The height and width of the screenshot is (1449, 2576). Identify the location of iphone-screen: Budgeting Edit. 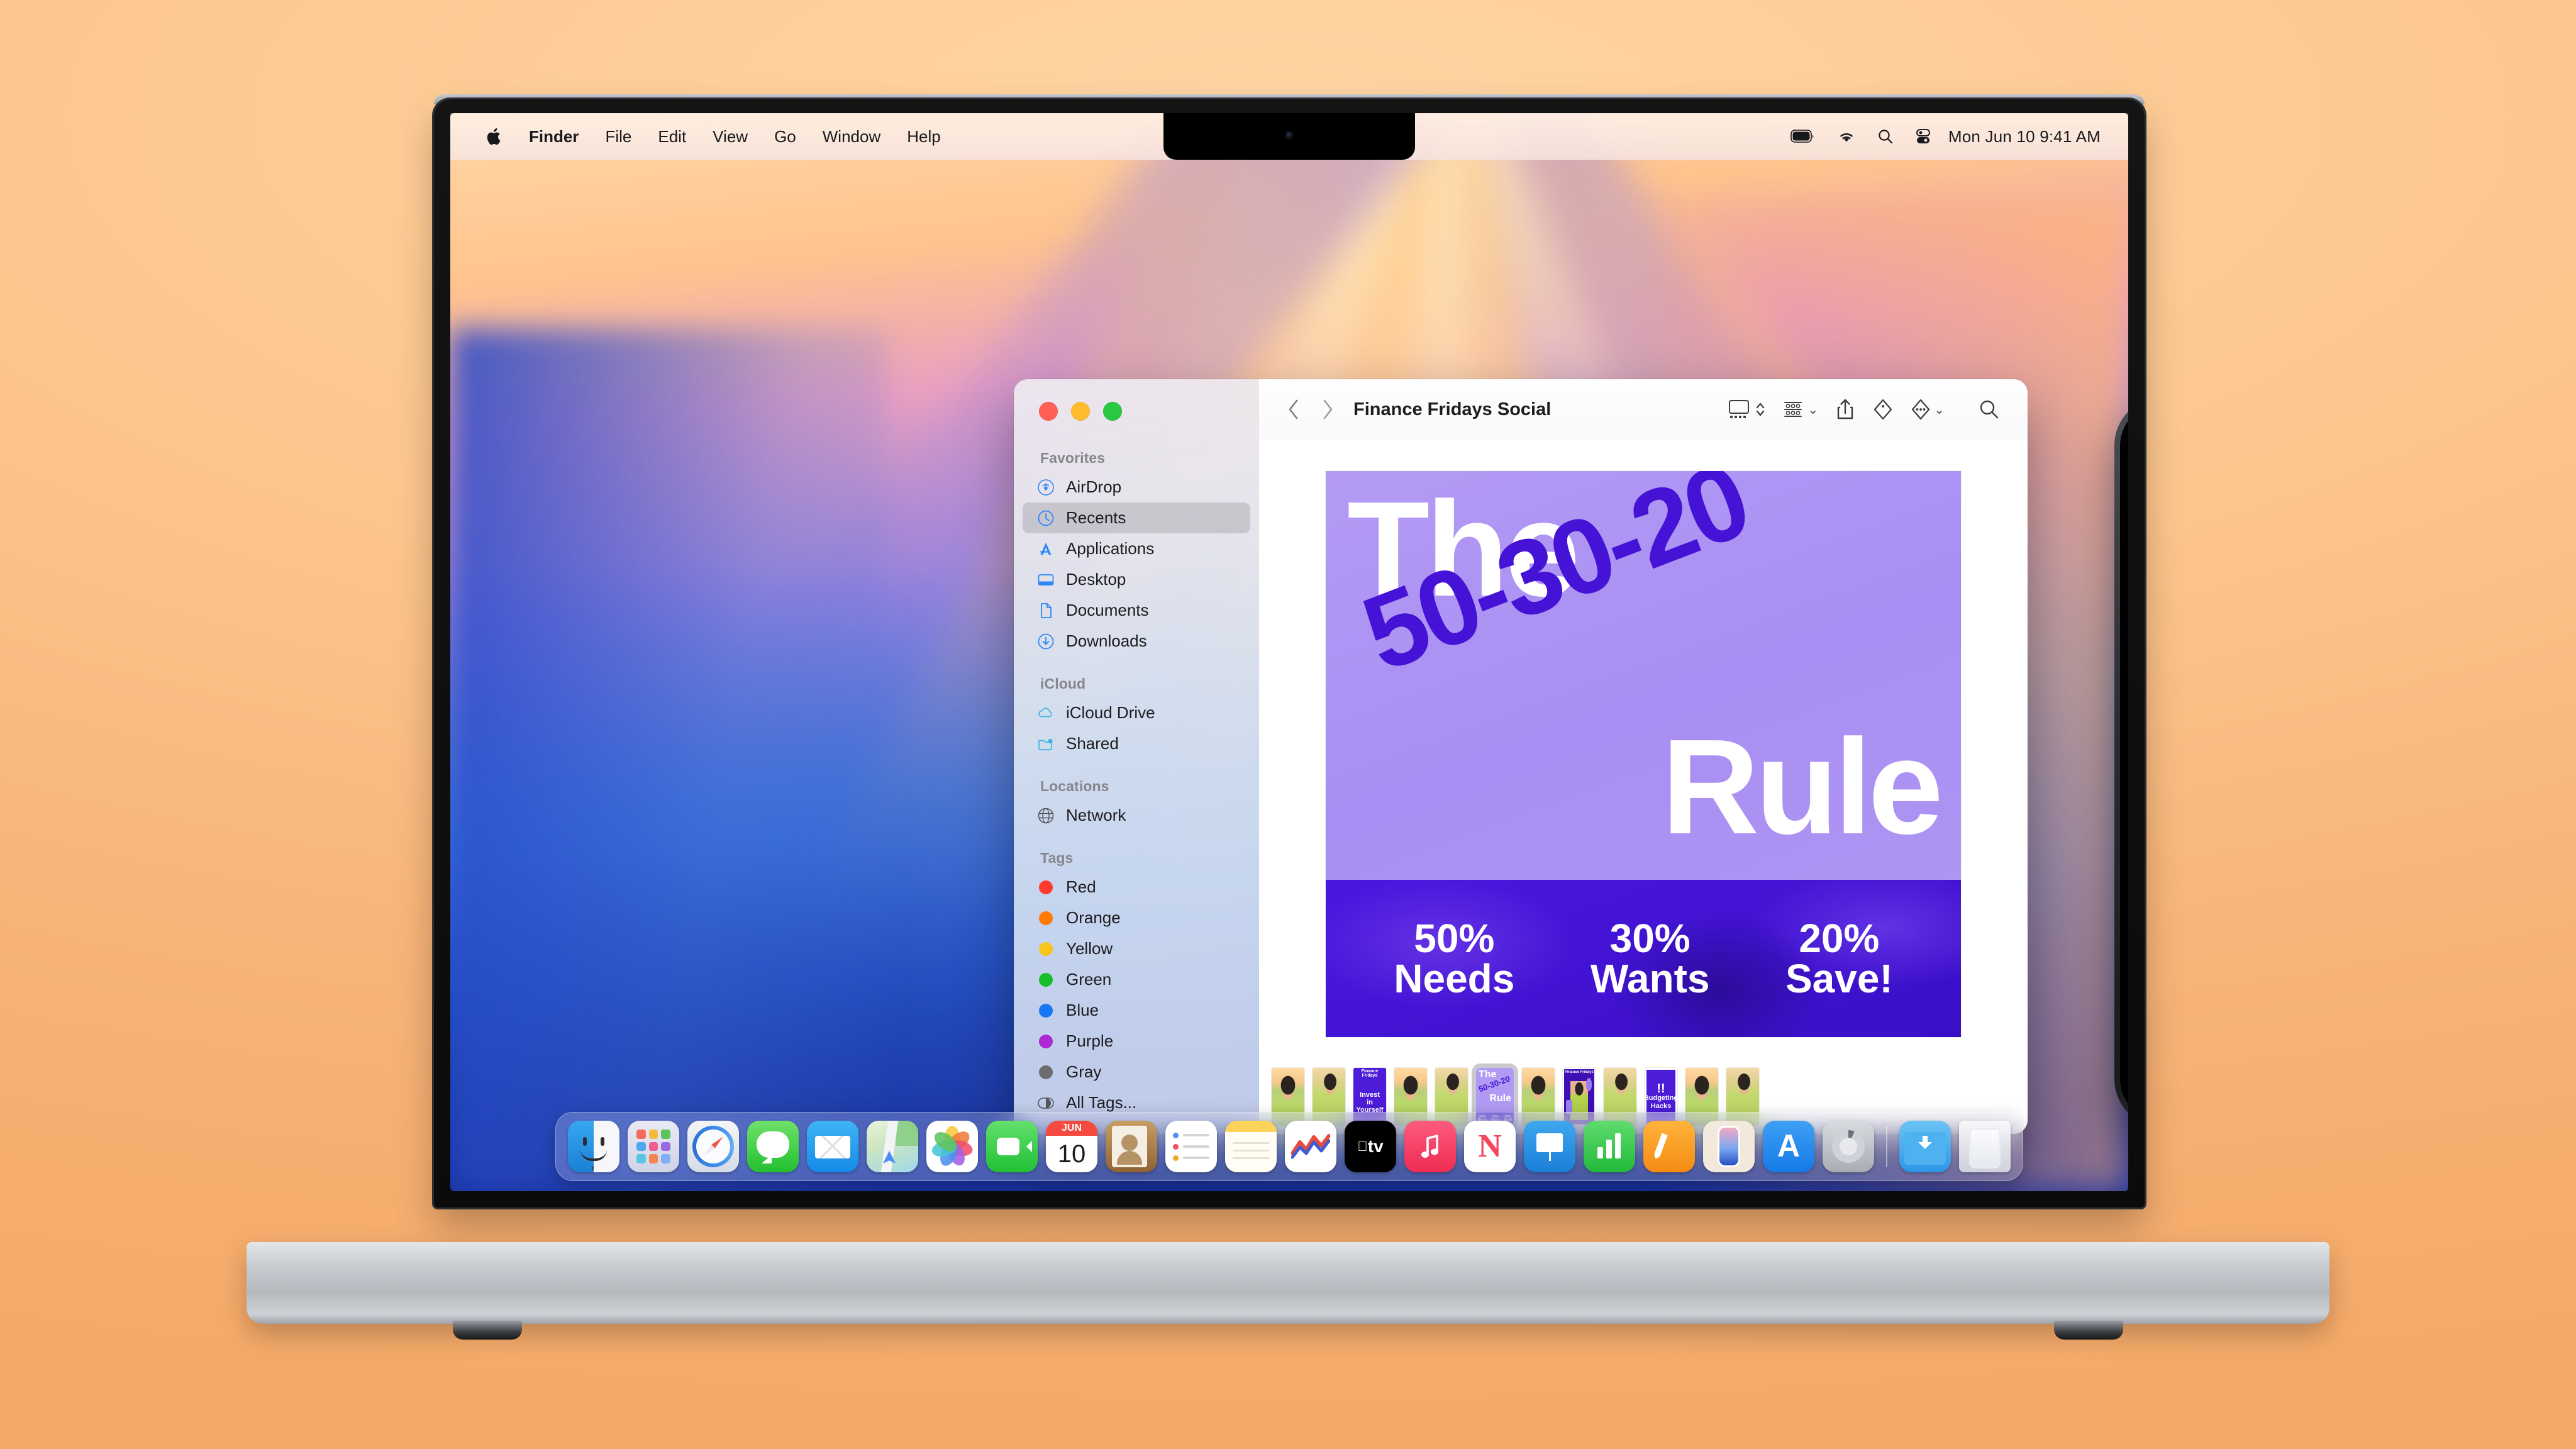
(2124, 762).